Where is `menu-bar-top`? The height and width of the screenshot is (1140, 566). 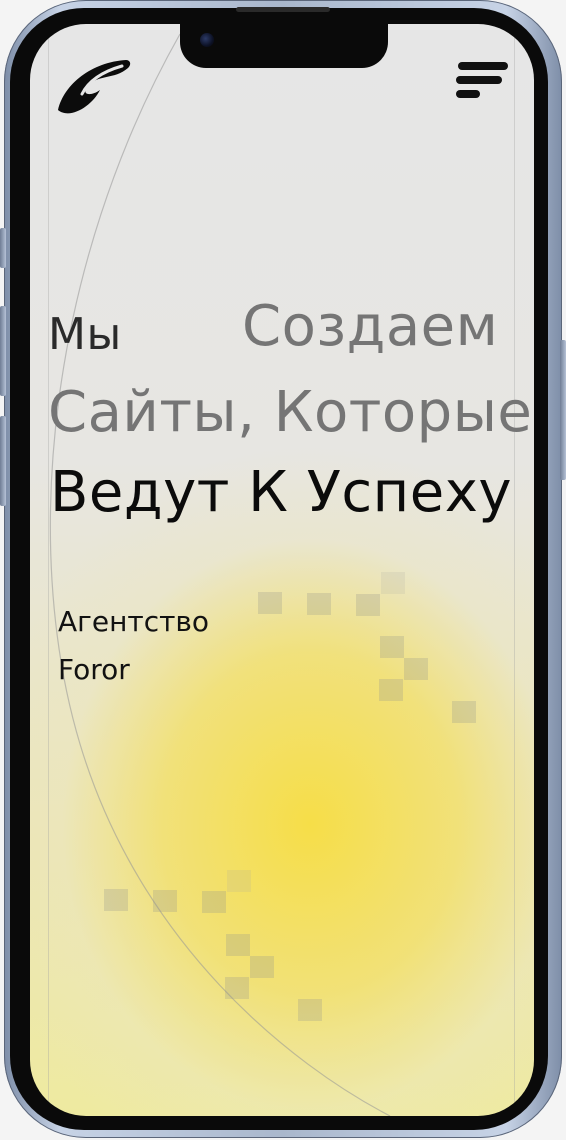
menu-bar-top is located at coordinates (483, 66).